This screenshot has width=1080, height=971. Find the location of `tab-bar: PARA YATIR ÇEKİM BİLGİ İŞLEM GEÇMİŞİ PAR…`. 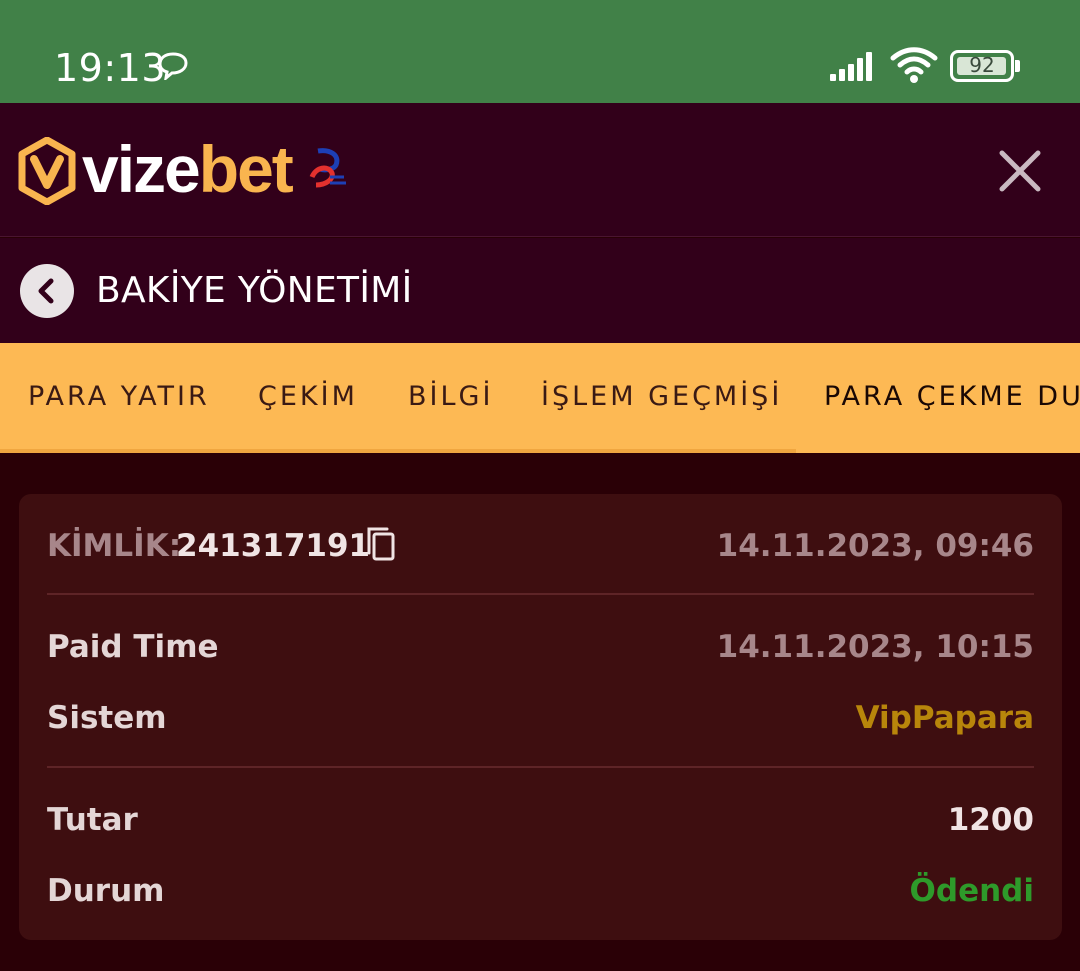

tab-bar: PARA YATIR ÇEKİM BİLGİ İŞLEM GEÇMİŞİ PAR… is located at coordinates (540, 398).